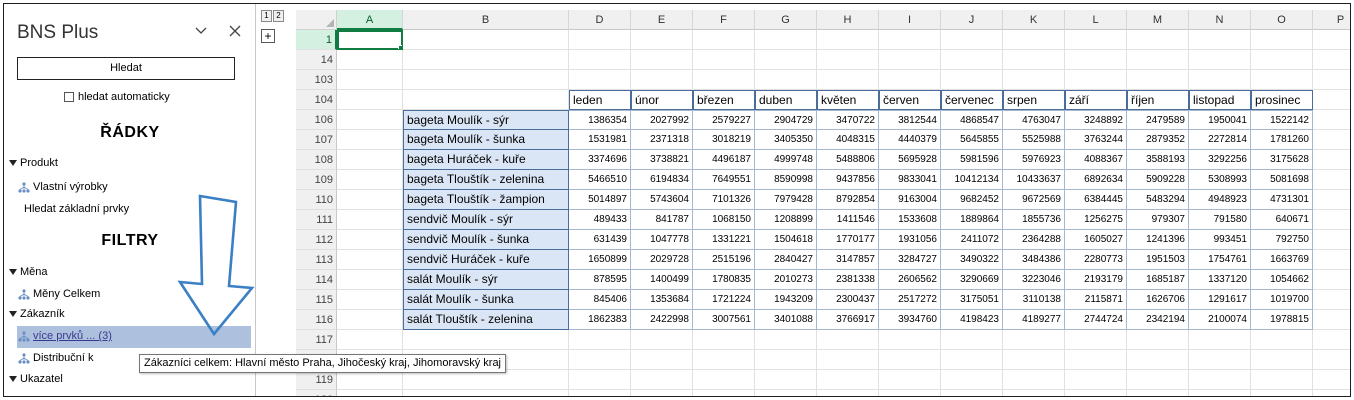 This screenshot has height=400, width=1354. What do you see at coordinates (316, 320) in the screenshot?
I see `row-header: 116` at bounding box center [316, 320].